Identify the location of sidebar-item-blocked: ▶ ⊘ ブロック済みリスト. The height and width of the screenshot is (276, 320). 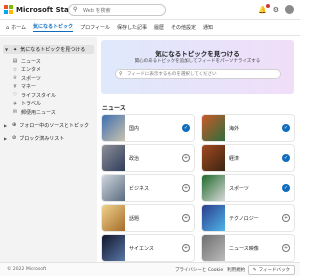
(48, 138).